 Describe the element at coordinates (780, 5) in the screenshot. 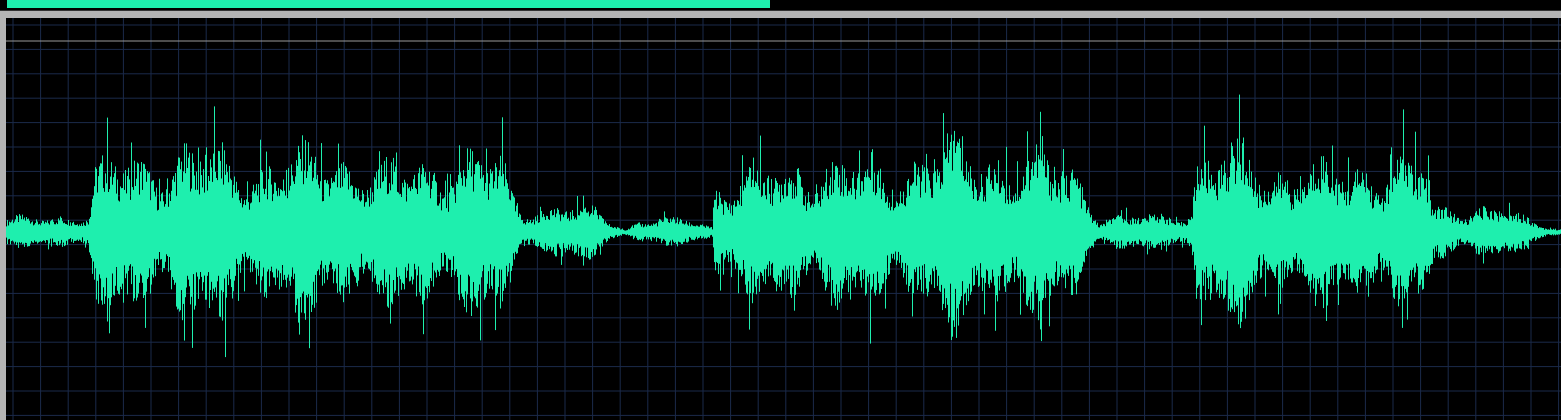

I see `scroll-bar` at that location.